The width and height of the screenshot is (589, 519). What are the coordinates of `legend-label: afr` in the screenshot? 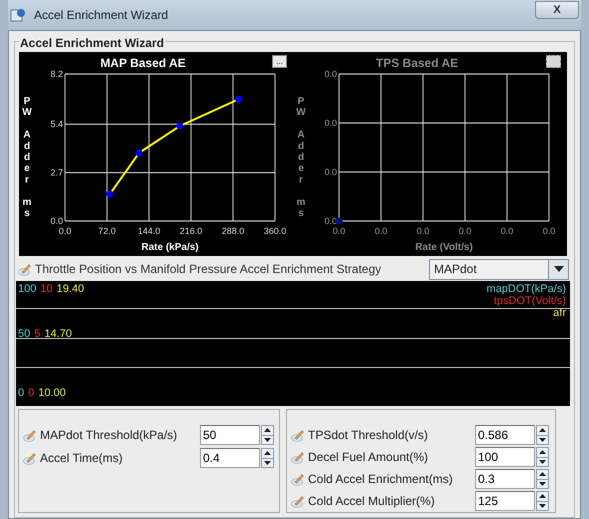 It's located at (559, 313).